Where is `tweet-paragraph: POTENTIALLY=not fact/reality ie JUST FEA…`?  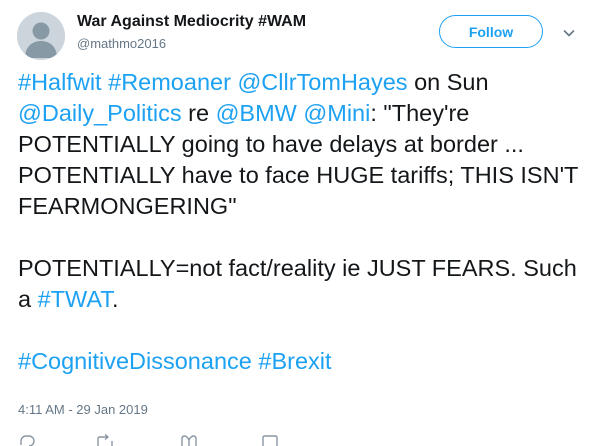 tweet-paragraph: POTENTIALLY=not fact/reality ie JUST FEA… is located at coordinates (303, 284).